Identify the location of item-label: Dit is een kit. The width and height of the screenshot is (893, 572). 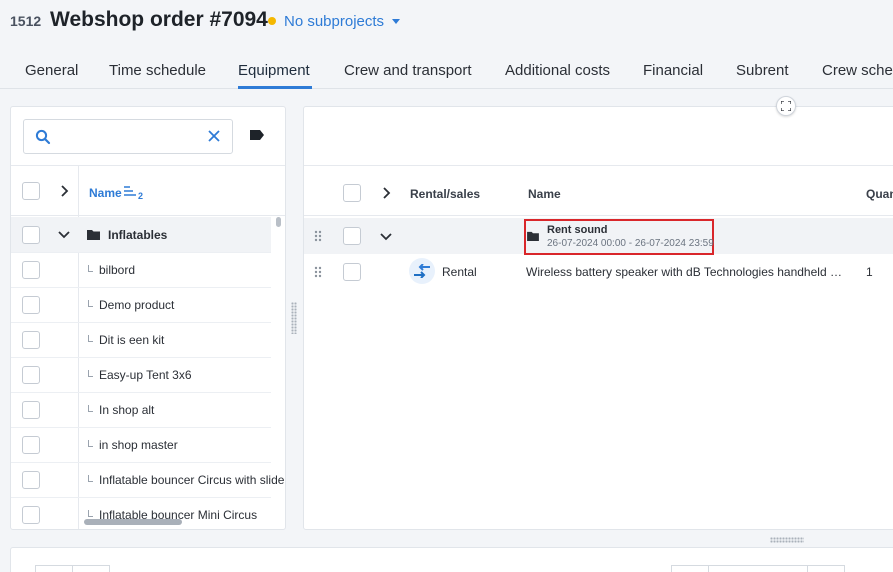
(132, 340).